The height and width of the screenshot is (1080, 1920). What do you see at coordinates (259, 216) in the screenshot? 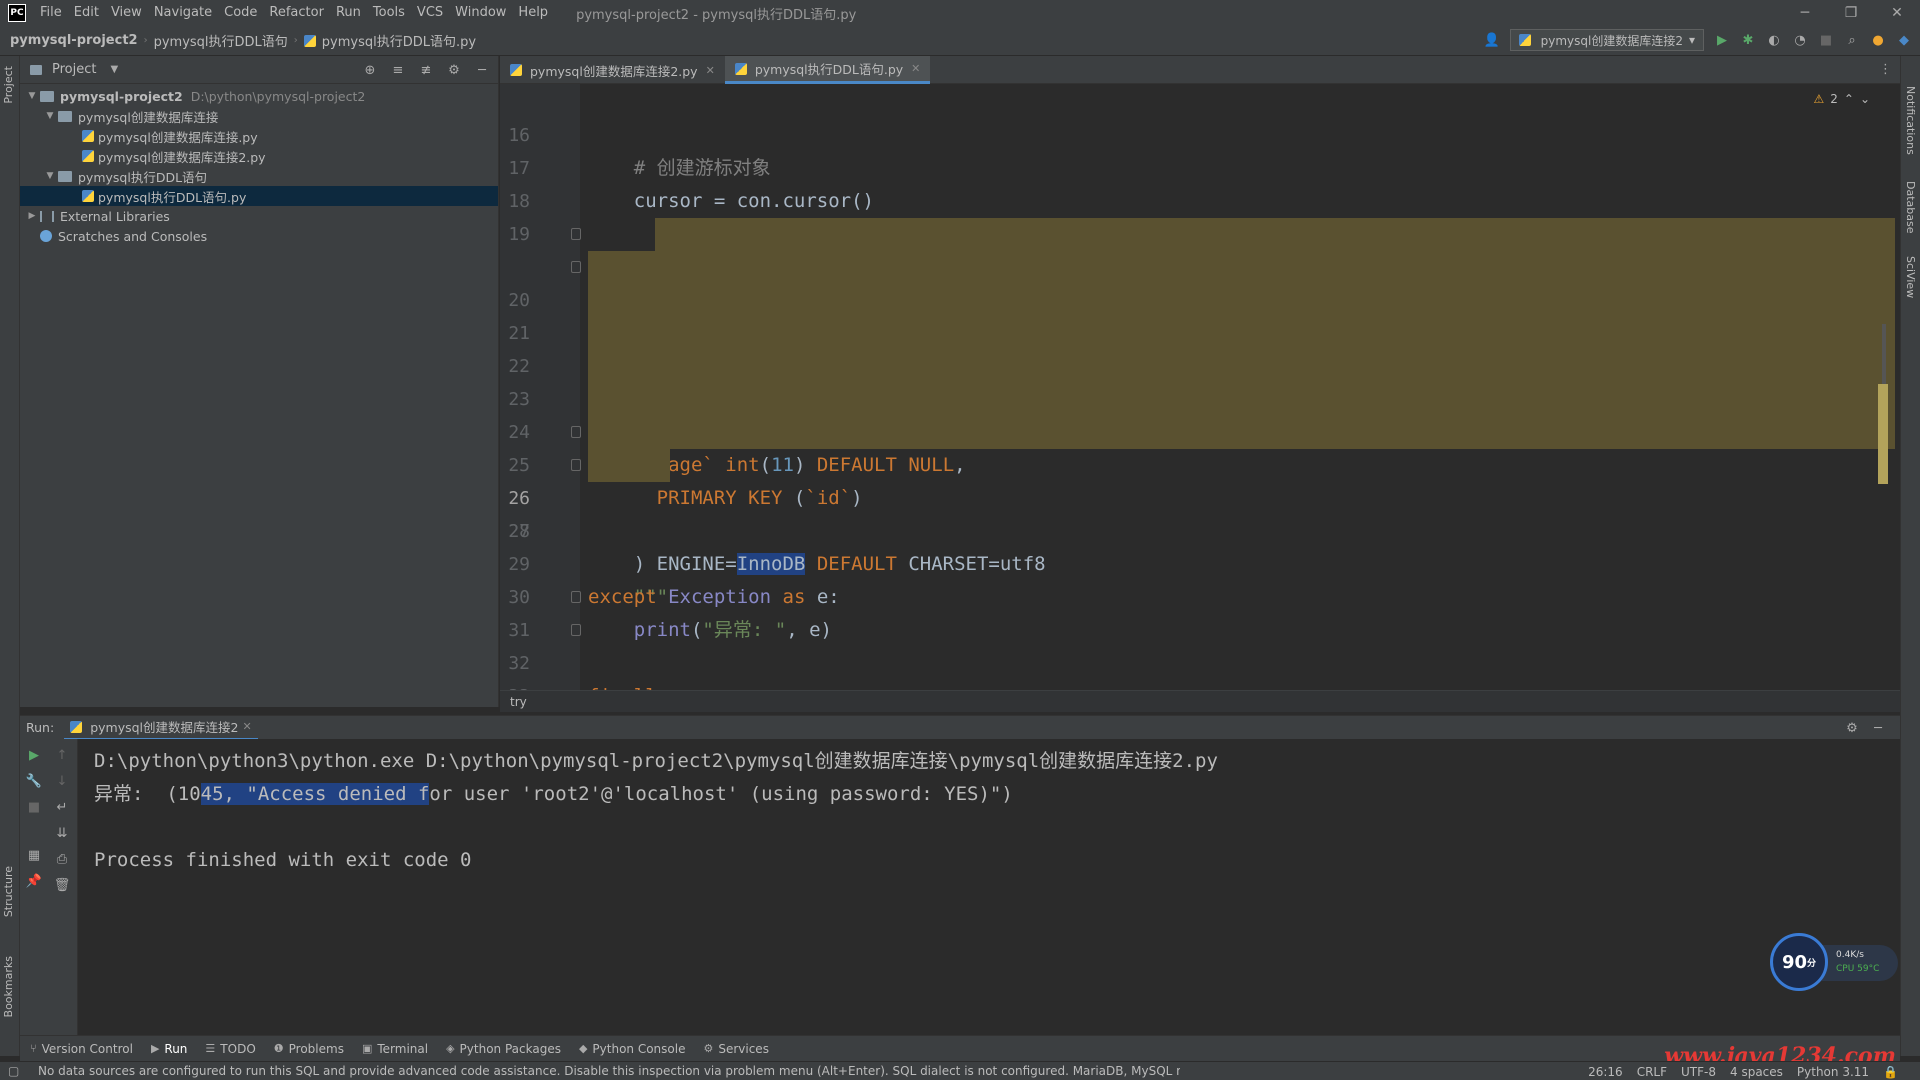
I see `tree-item-external-libraries: ▶ External Libraries` at bounding box center [259, 216].